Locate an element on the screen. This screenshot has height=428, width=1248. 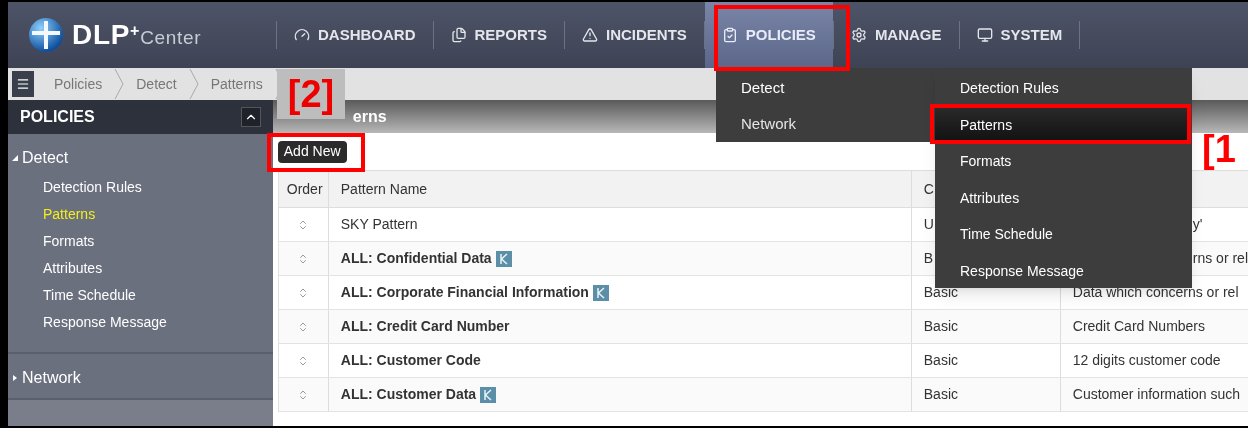
nav-tab: REPORTS is located at coordinates (498, 35).